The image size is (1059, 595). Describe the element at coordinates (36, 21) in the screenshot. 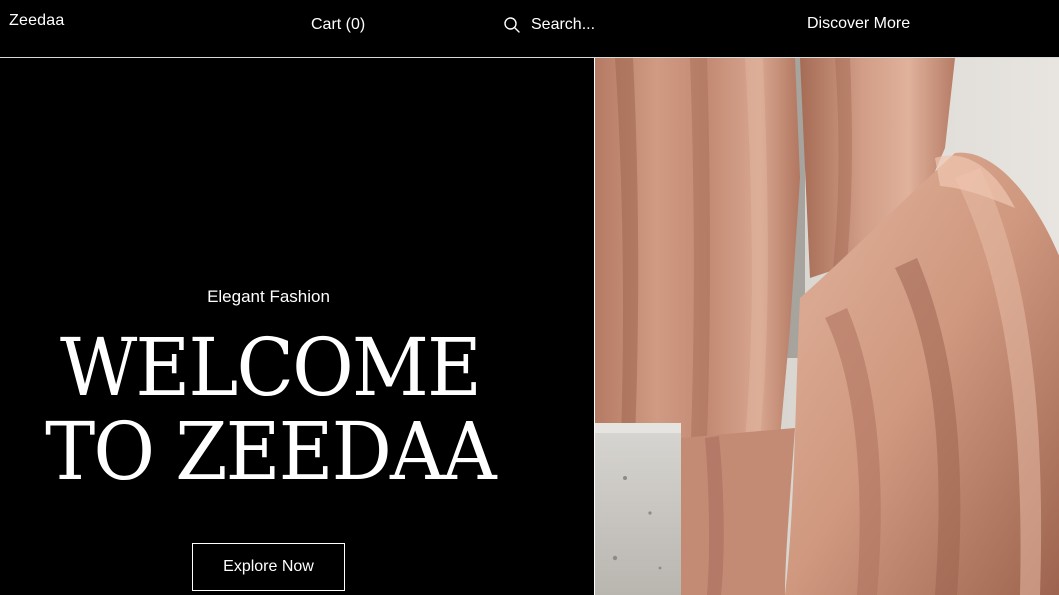

I see `site-logo: Zeedaa` at that location.